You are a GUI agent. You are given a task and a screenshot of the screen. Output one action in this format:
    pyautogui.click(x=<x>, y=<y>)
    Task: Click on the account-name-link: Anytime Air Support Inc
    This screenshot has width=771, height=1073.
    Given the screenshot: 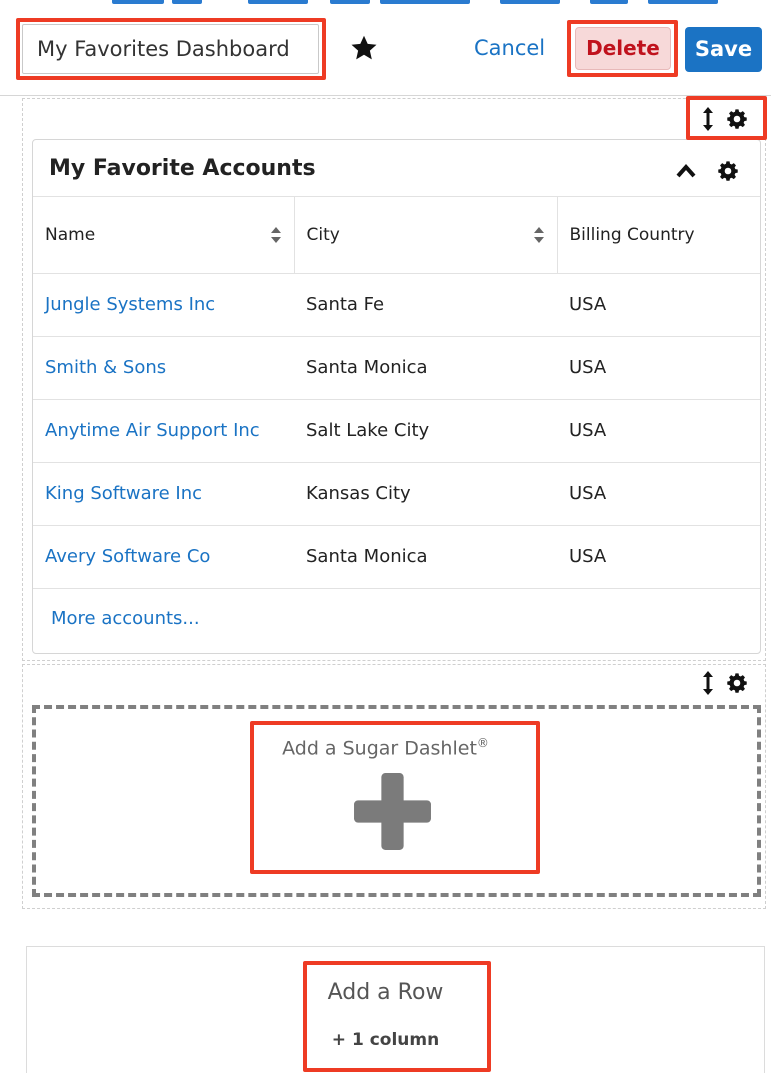 What is the action you would take?
    pyautogui.click(x=163, y=431)
    